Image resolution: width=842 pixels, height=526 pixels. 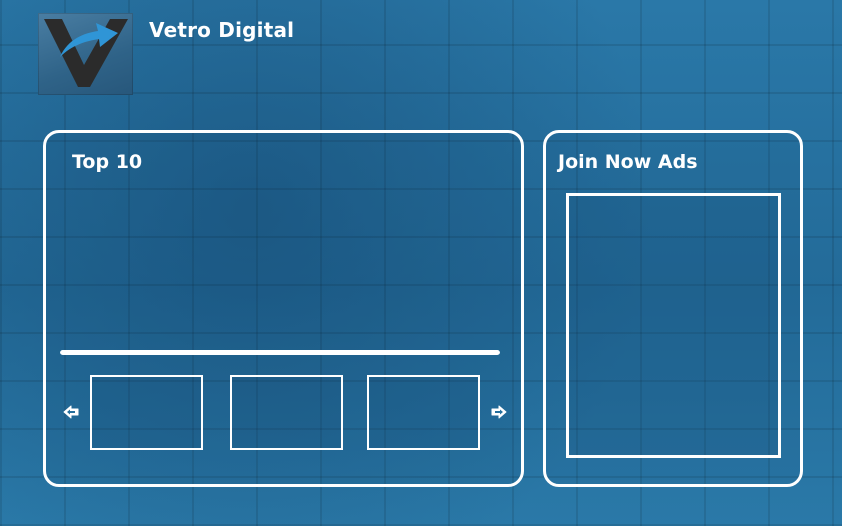 What do you see at coordinates (71, 412) in the screenshot?
I see `arrow-left-icon` at bounding box center [71, 412].